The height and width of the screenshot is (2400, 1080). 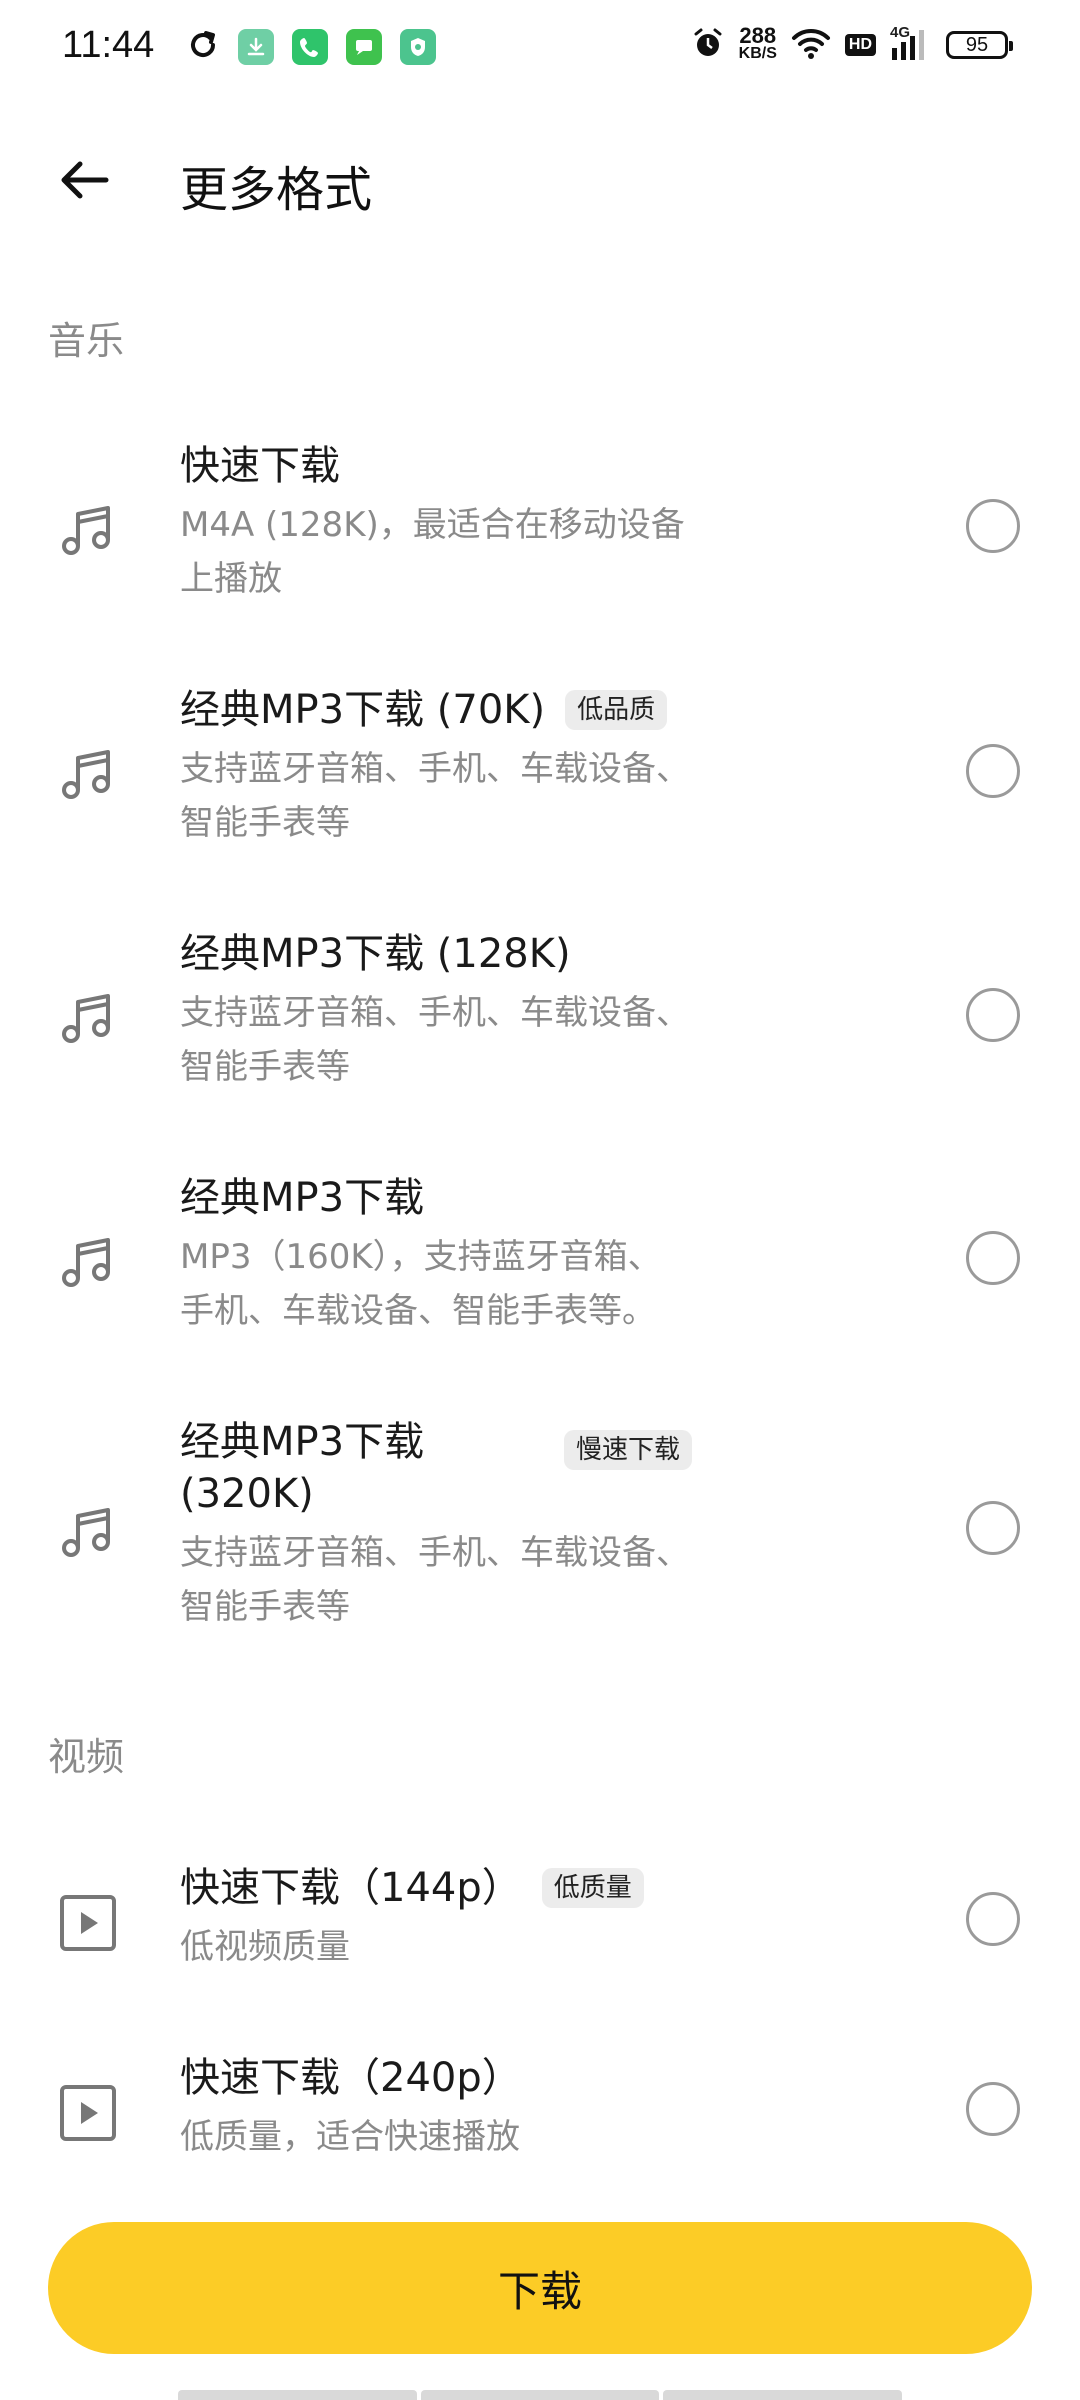 I want to click on format-item-mp3-128k: 经典MP3下载 (128K) 支持蓝牙音箱、手机、车载设备、 智能手表等, so click(x=540, y=1018).